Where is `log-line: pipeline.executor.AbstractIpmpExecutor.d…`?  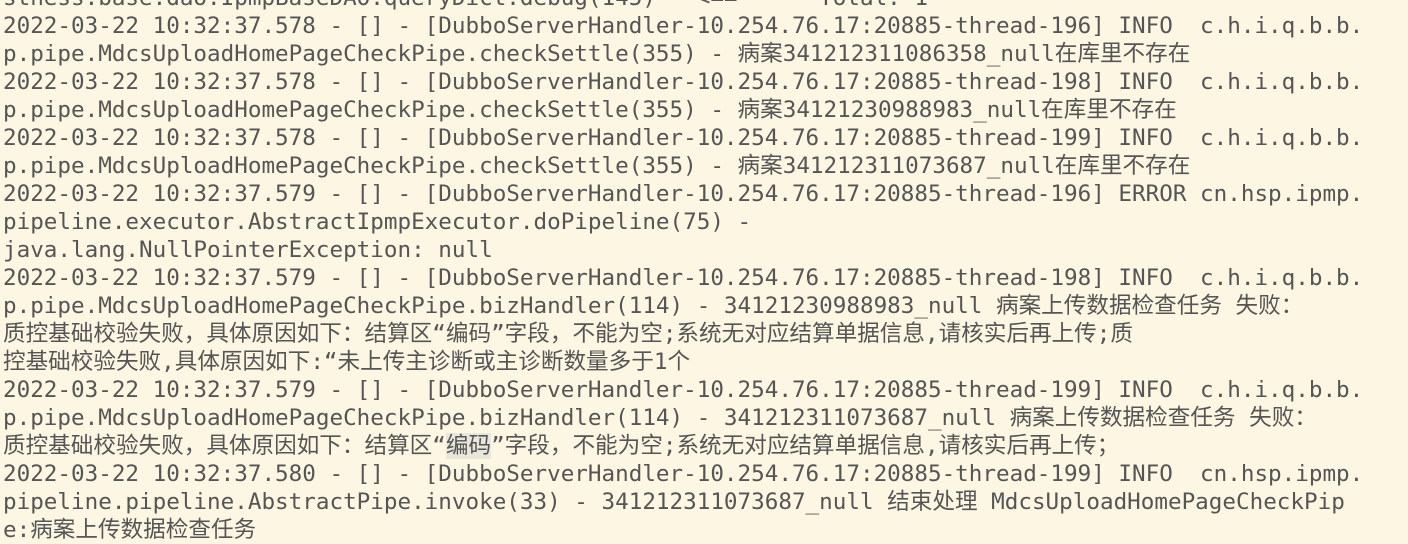 log-line: pipeline.executor.AbstractIpmpExecutor.d… is located at coordinates (377, 222).